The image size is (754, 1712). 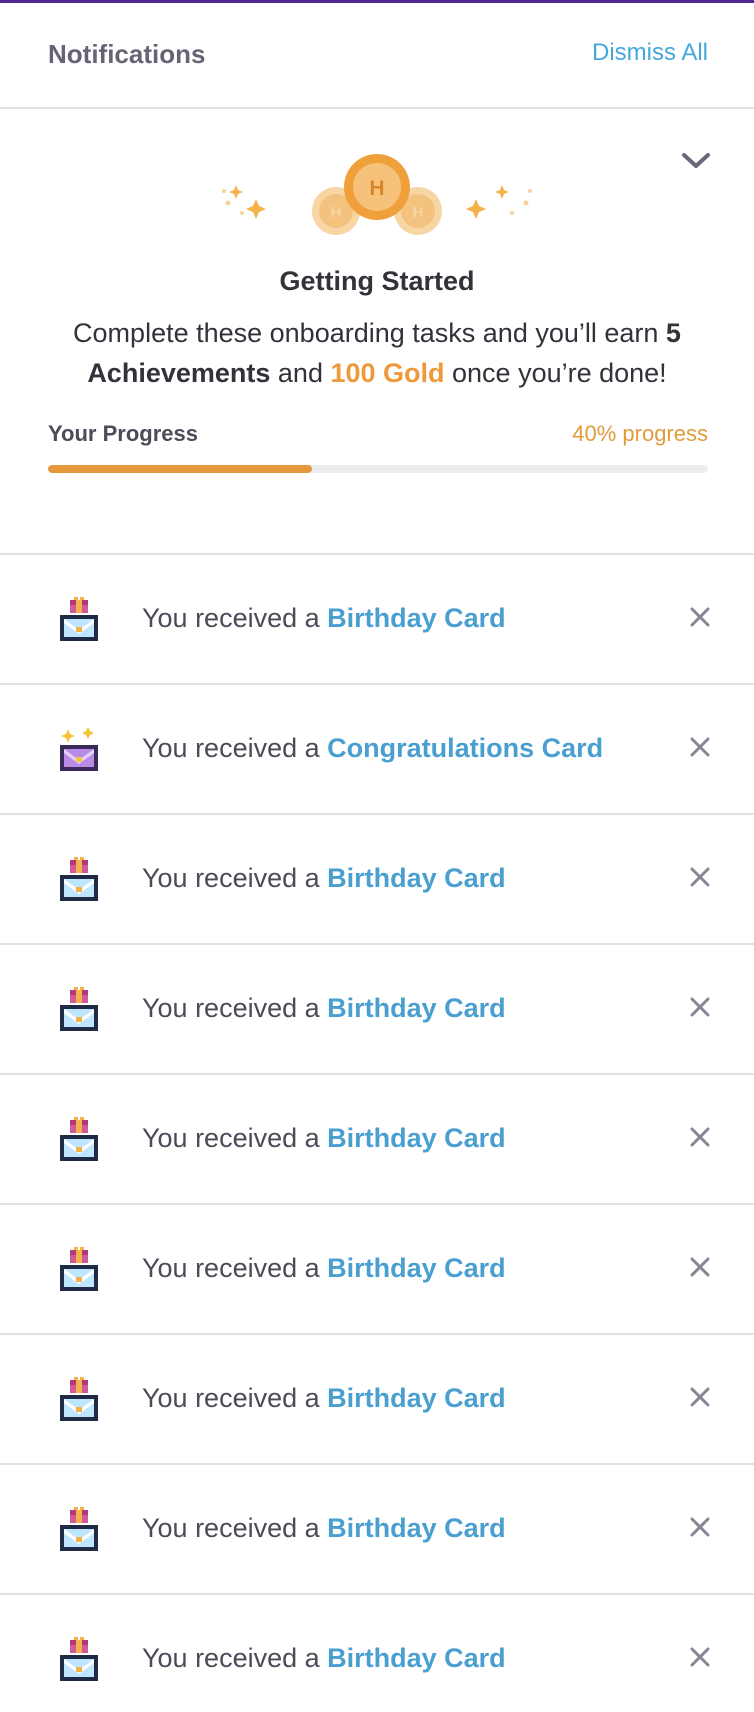 I want to click on notifications-title: Notifications, so click(x=127, y=54).